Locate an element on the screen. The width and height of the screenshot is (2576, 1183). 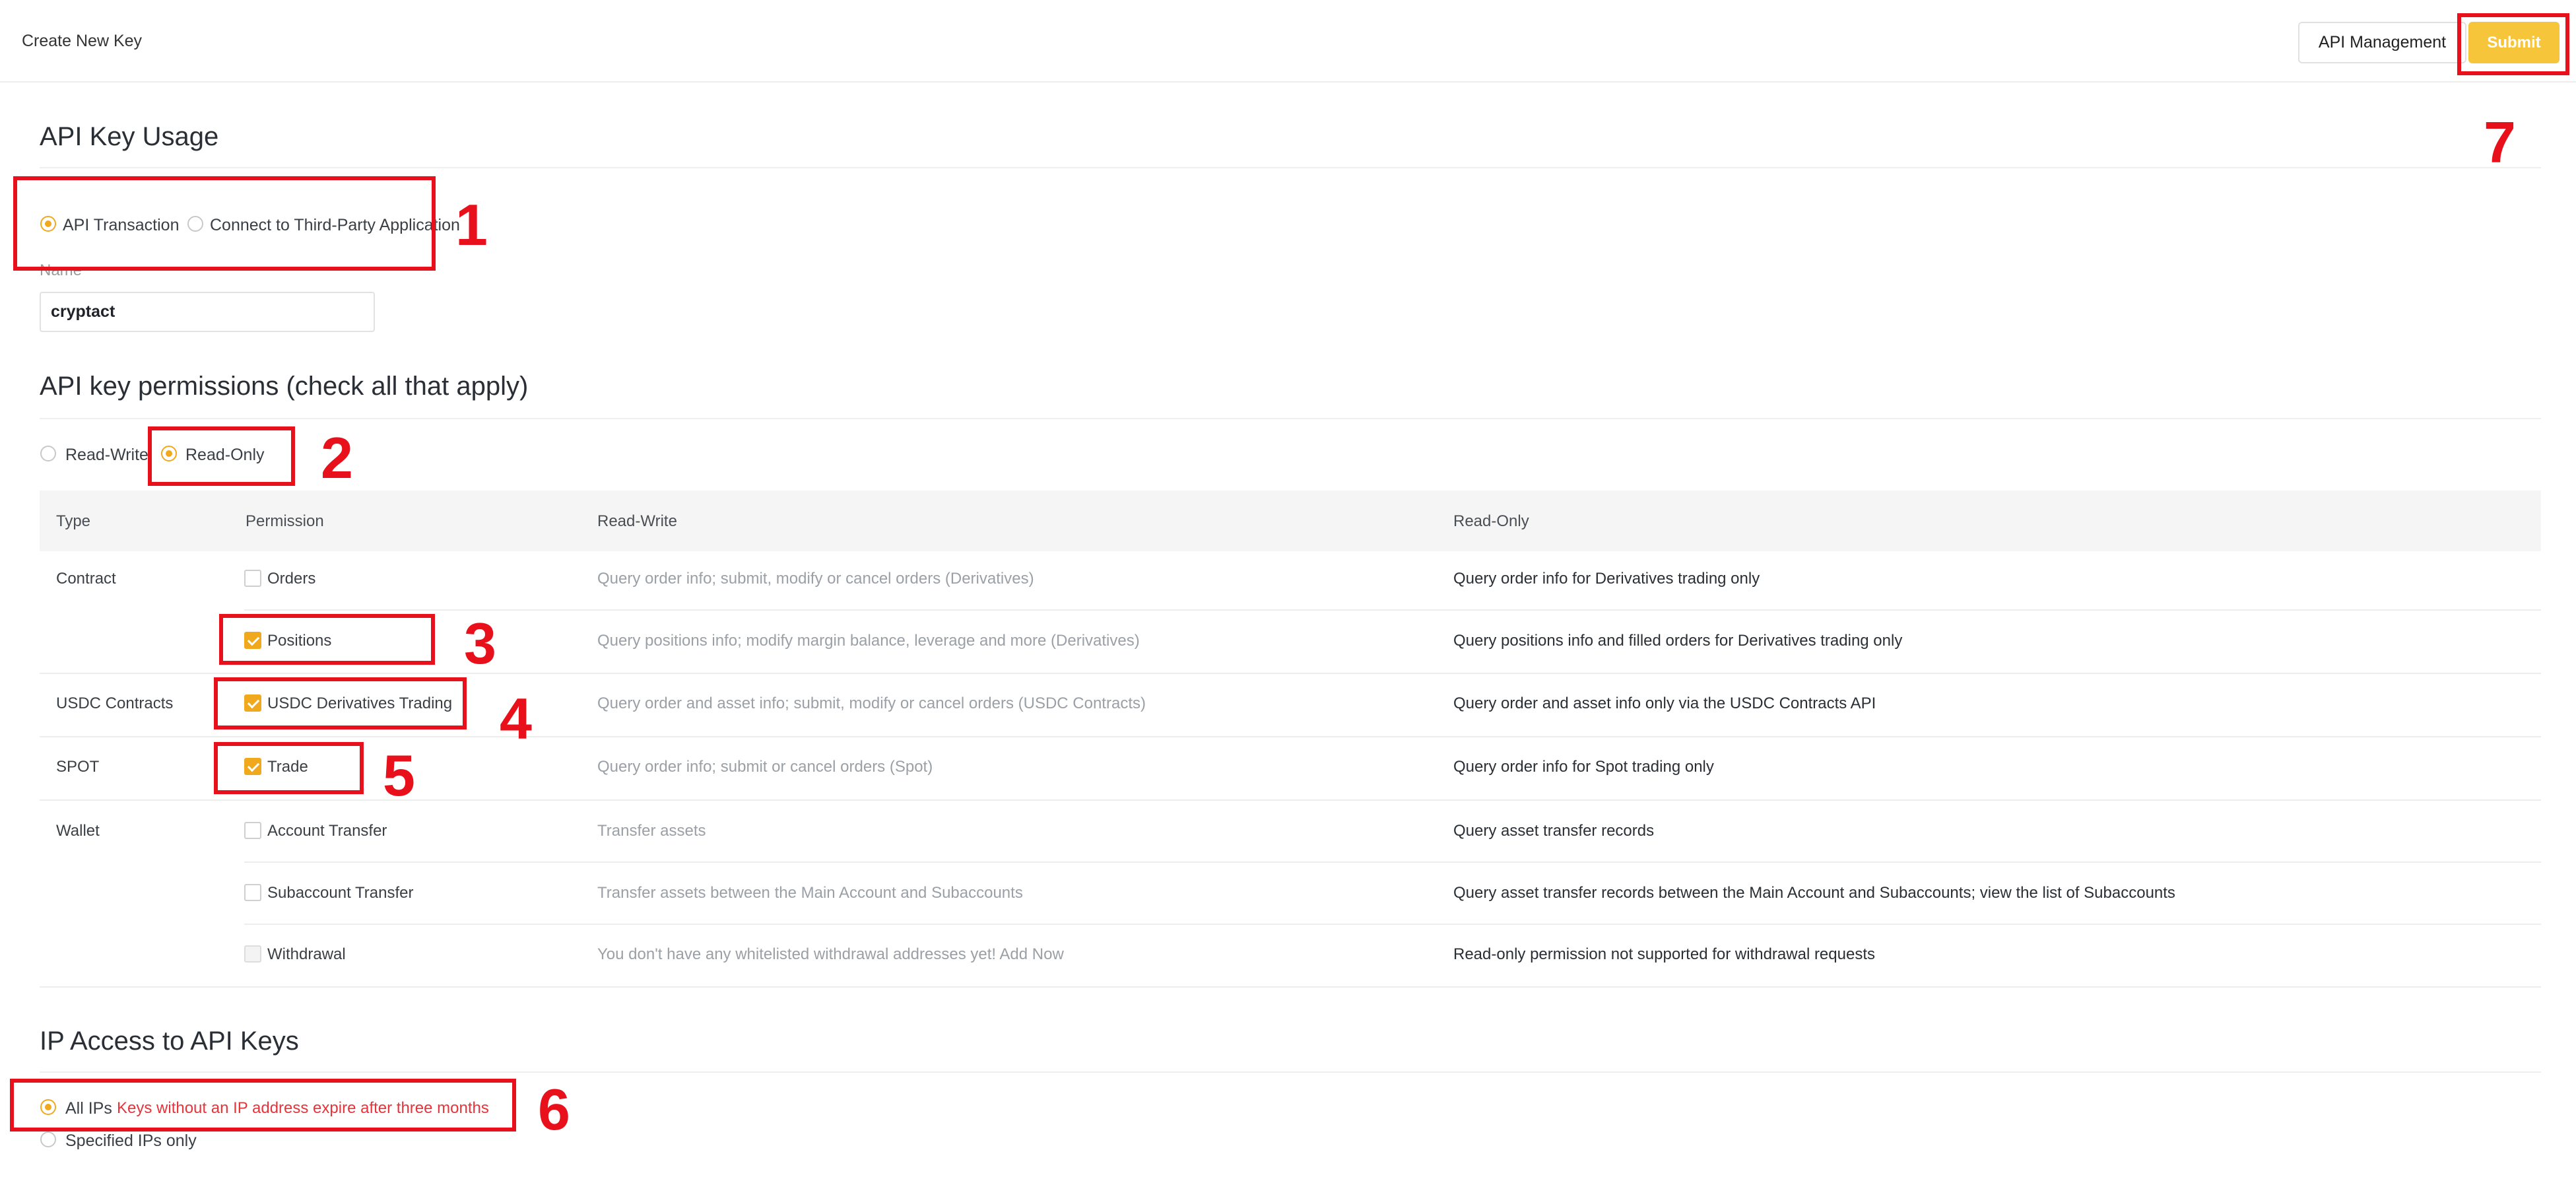
usage-section-title: API Key Usage is located at coordinates (129, 136).